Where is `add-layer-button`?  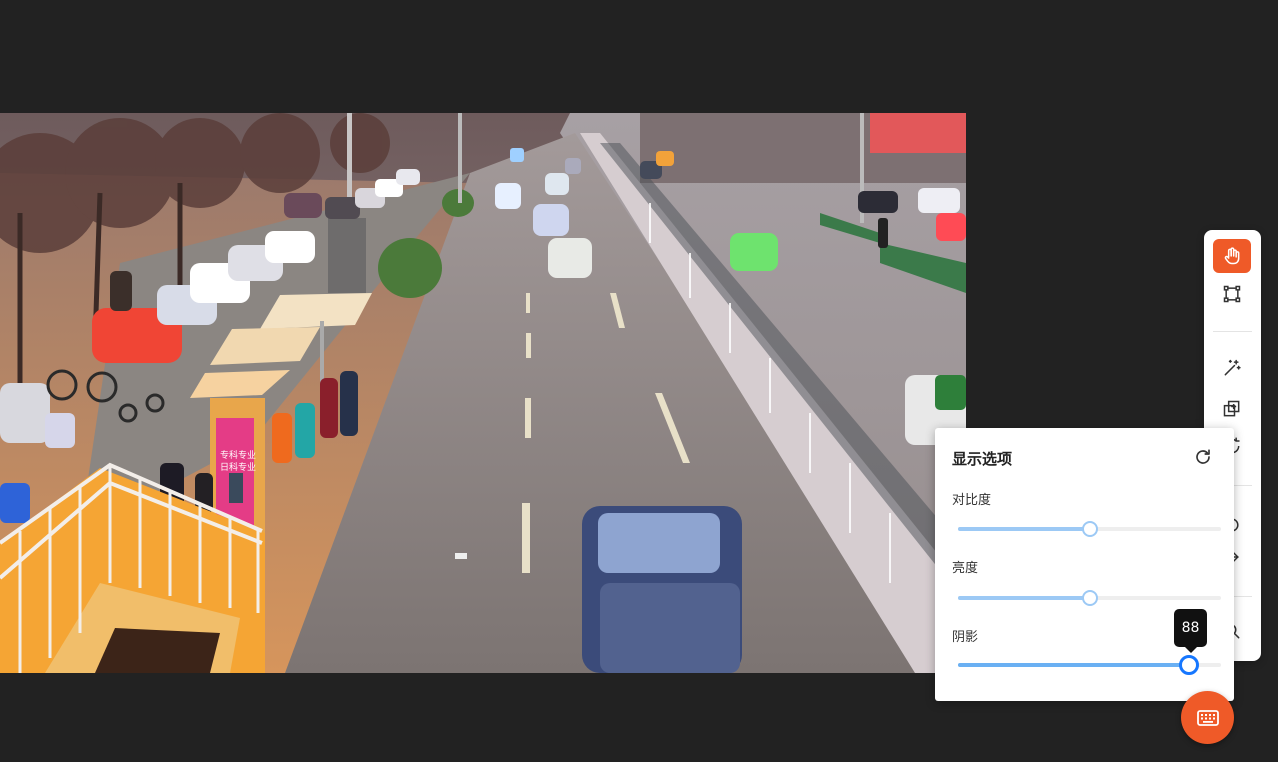
add-layer-button is located at coordinates (1232, 409).